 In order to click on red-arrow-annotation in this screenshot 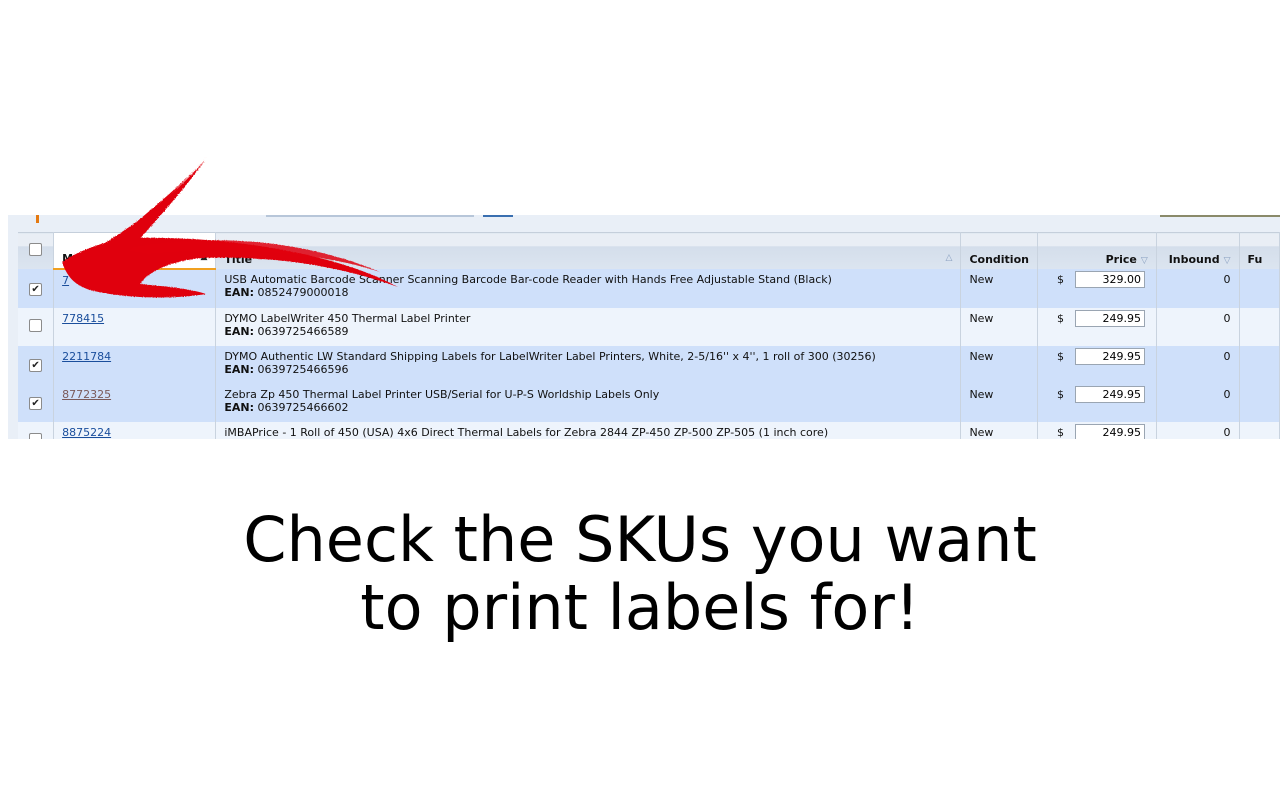, I will do `click(230, 227)`.